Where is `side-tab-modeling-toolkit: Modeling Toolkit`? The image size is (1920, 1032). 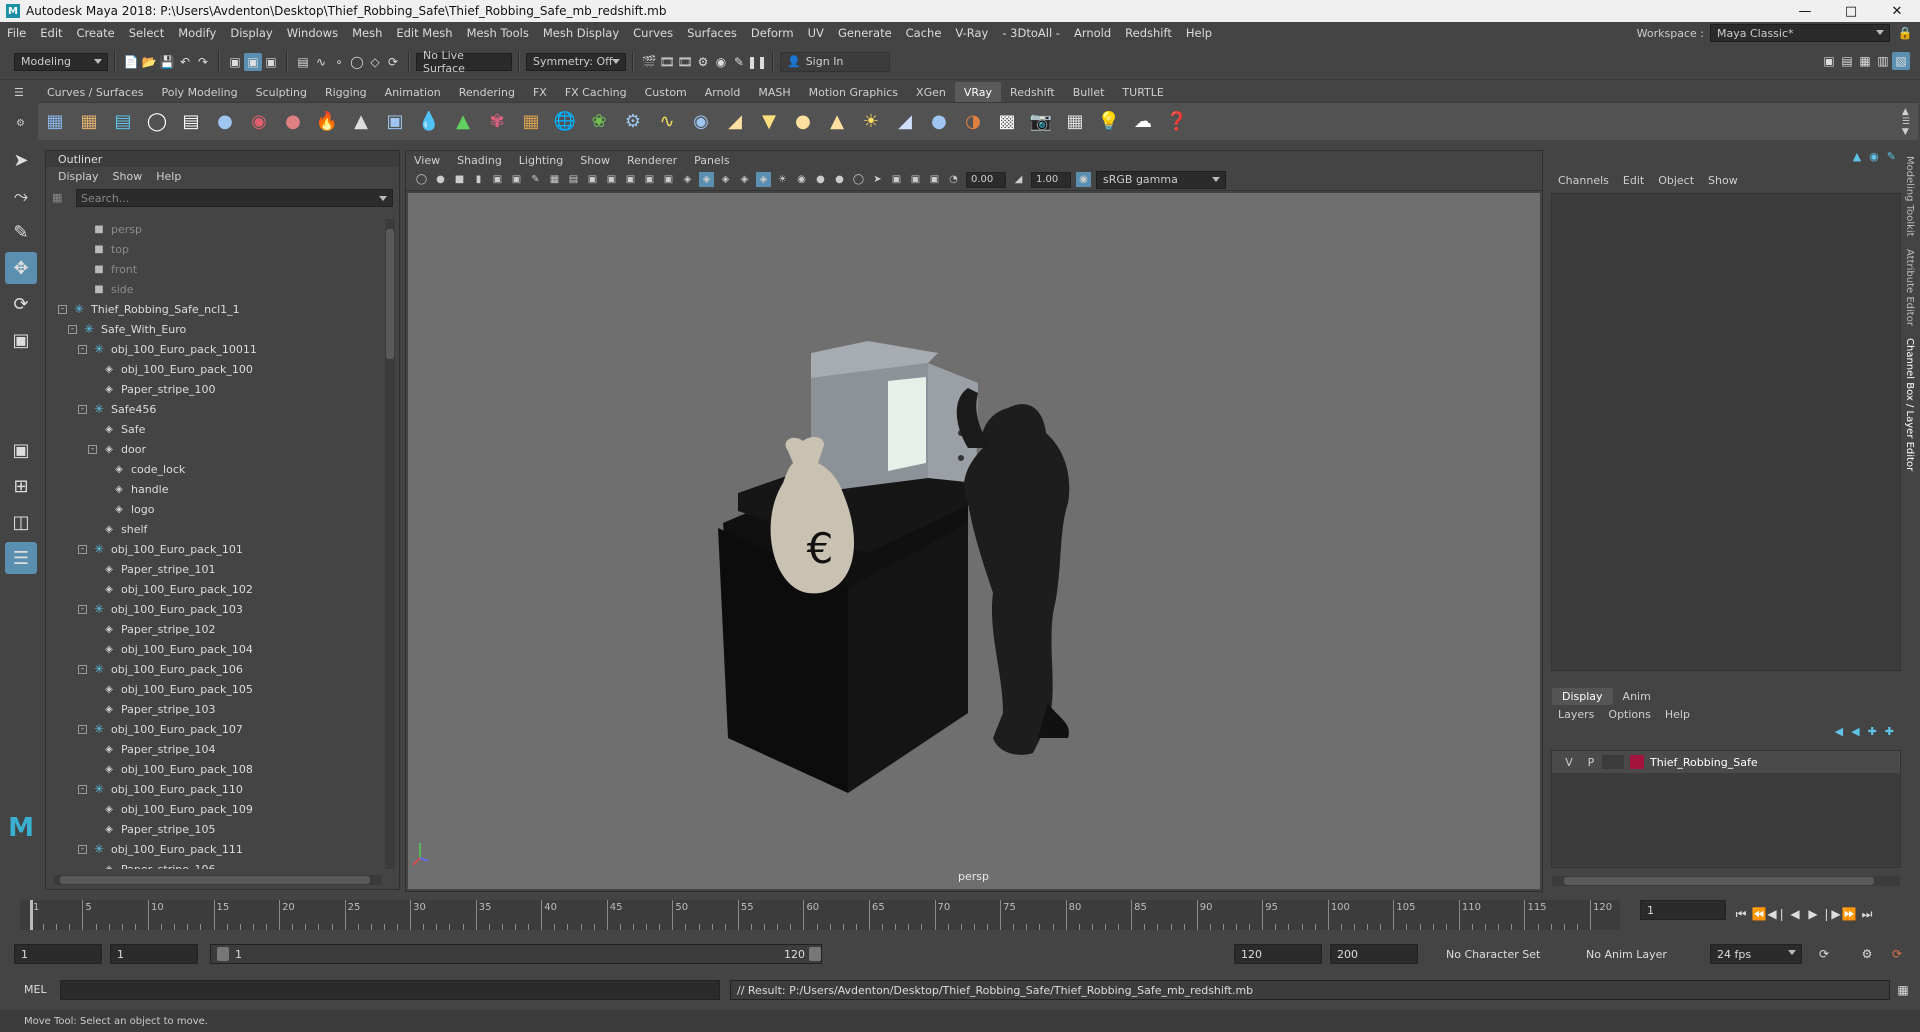 side-tab-modeling-toolkit: Modeling Toolkit is located at coordinates (1909, 196).